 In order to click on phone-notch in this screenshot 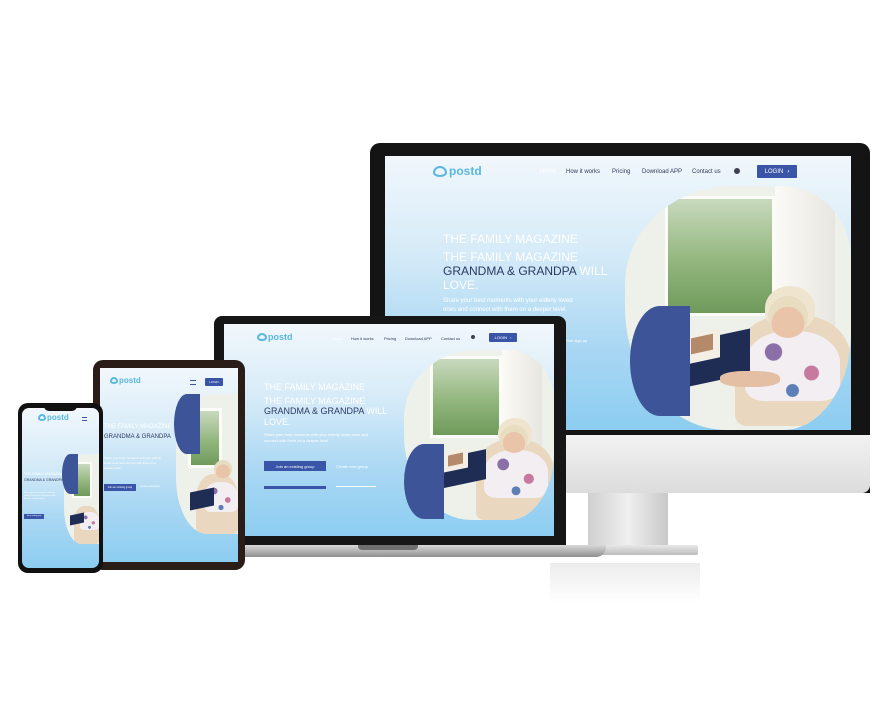, I will do `click(60, 408)`.